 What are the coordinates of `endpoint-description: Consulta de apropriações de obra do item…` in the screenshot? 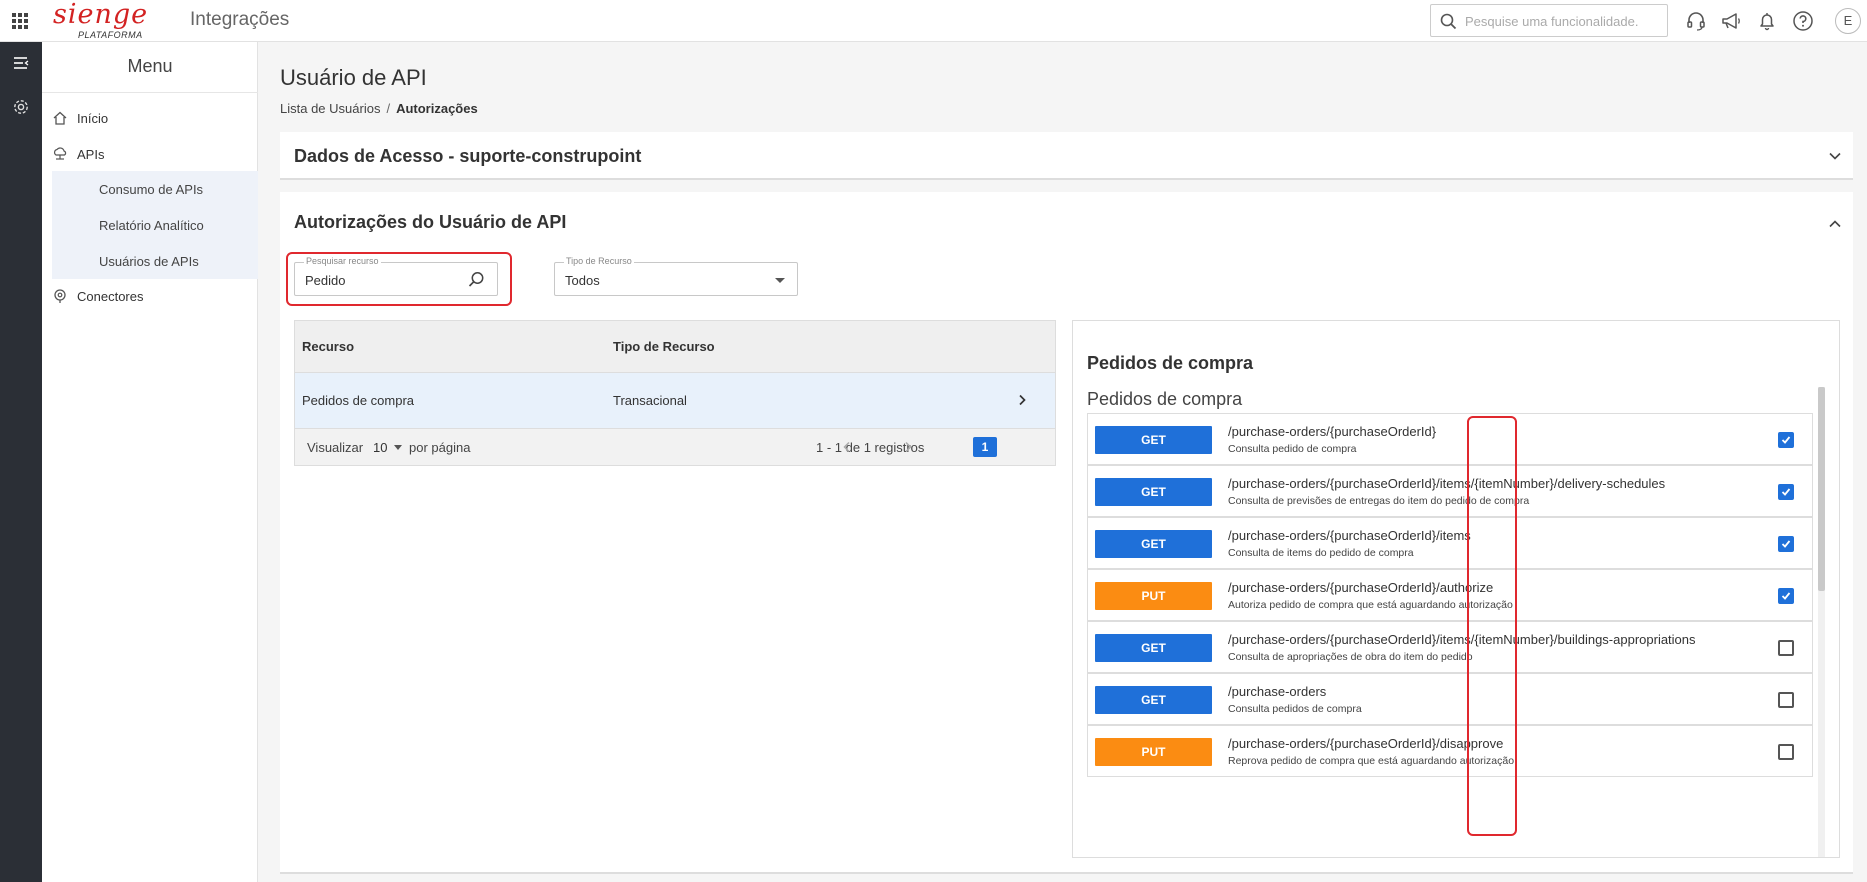 It's located at (1350, 657).